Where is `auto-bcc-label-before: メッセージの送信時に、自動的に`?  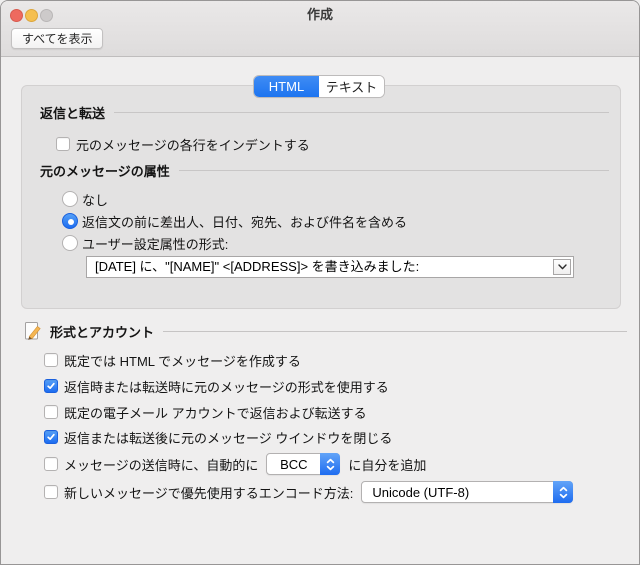 auto-bcc-label-before: メッセージの送信時に、自動的に is located at coordinates (161, 465).